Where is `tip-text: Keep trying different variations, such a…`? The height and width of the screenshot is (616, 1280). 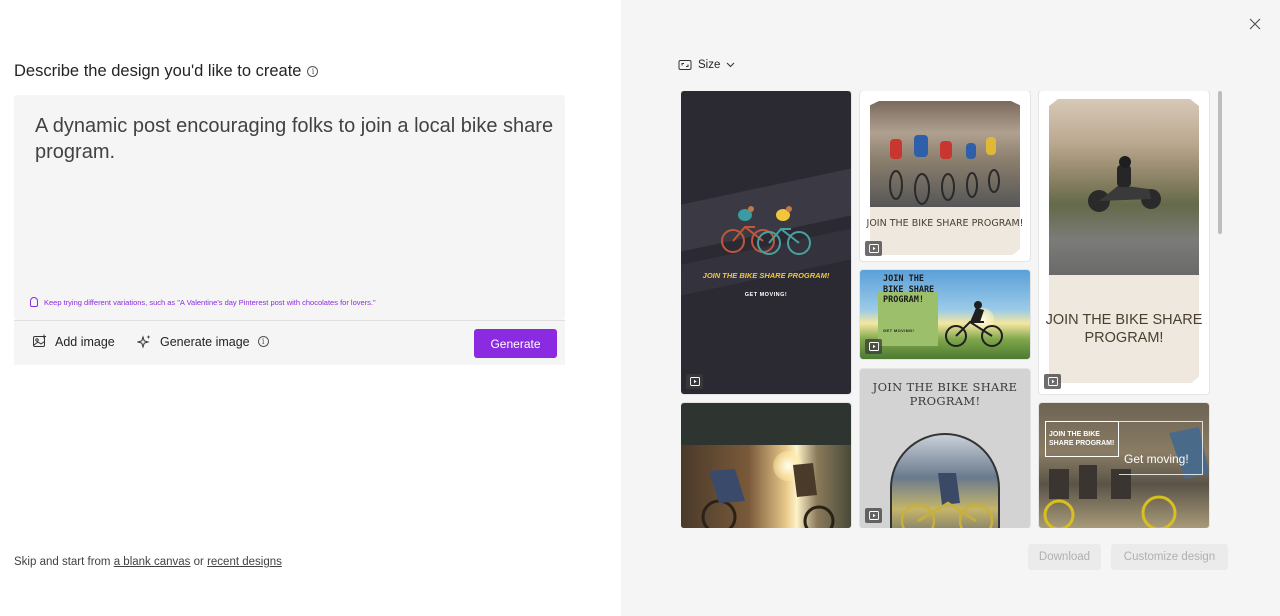 tip-text: Keep trying different variations, such a… is located at coordinates (210, 302).